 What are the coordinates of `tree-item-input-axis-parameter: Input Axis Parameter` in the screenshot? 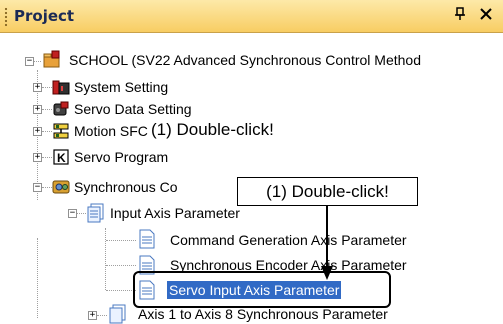 It's located at (175, 213).